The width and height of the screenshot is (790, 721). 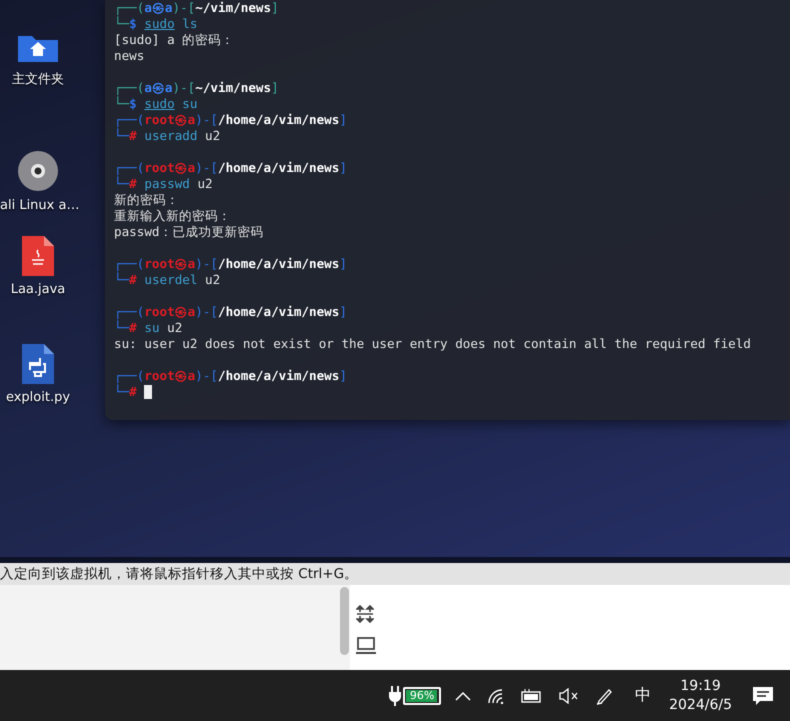 What do you see at coordinates (604, 695) in the screenshot?
I see `pen-icon` at bounding box center [604, 695].